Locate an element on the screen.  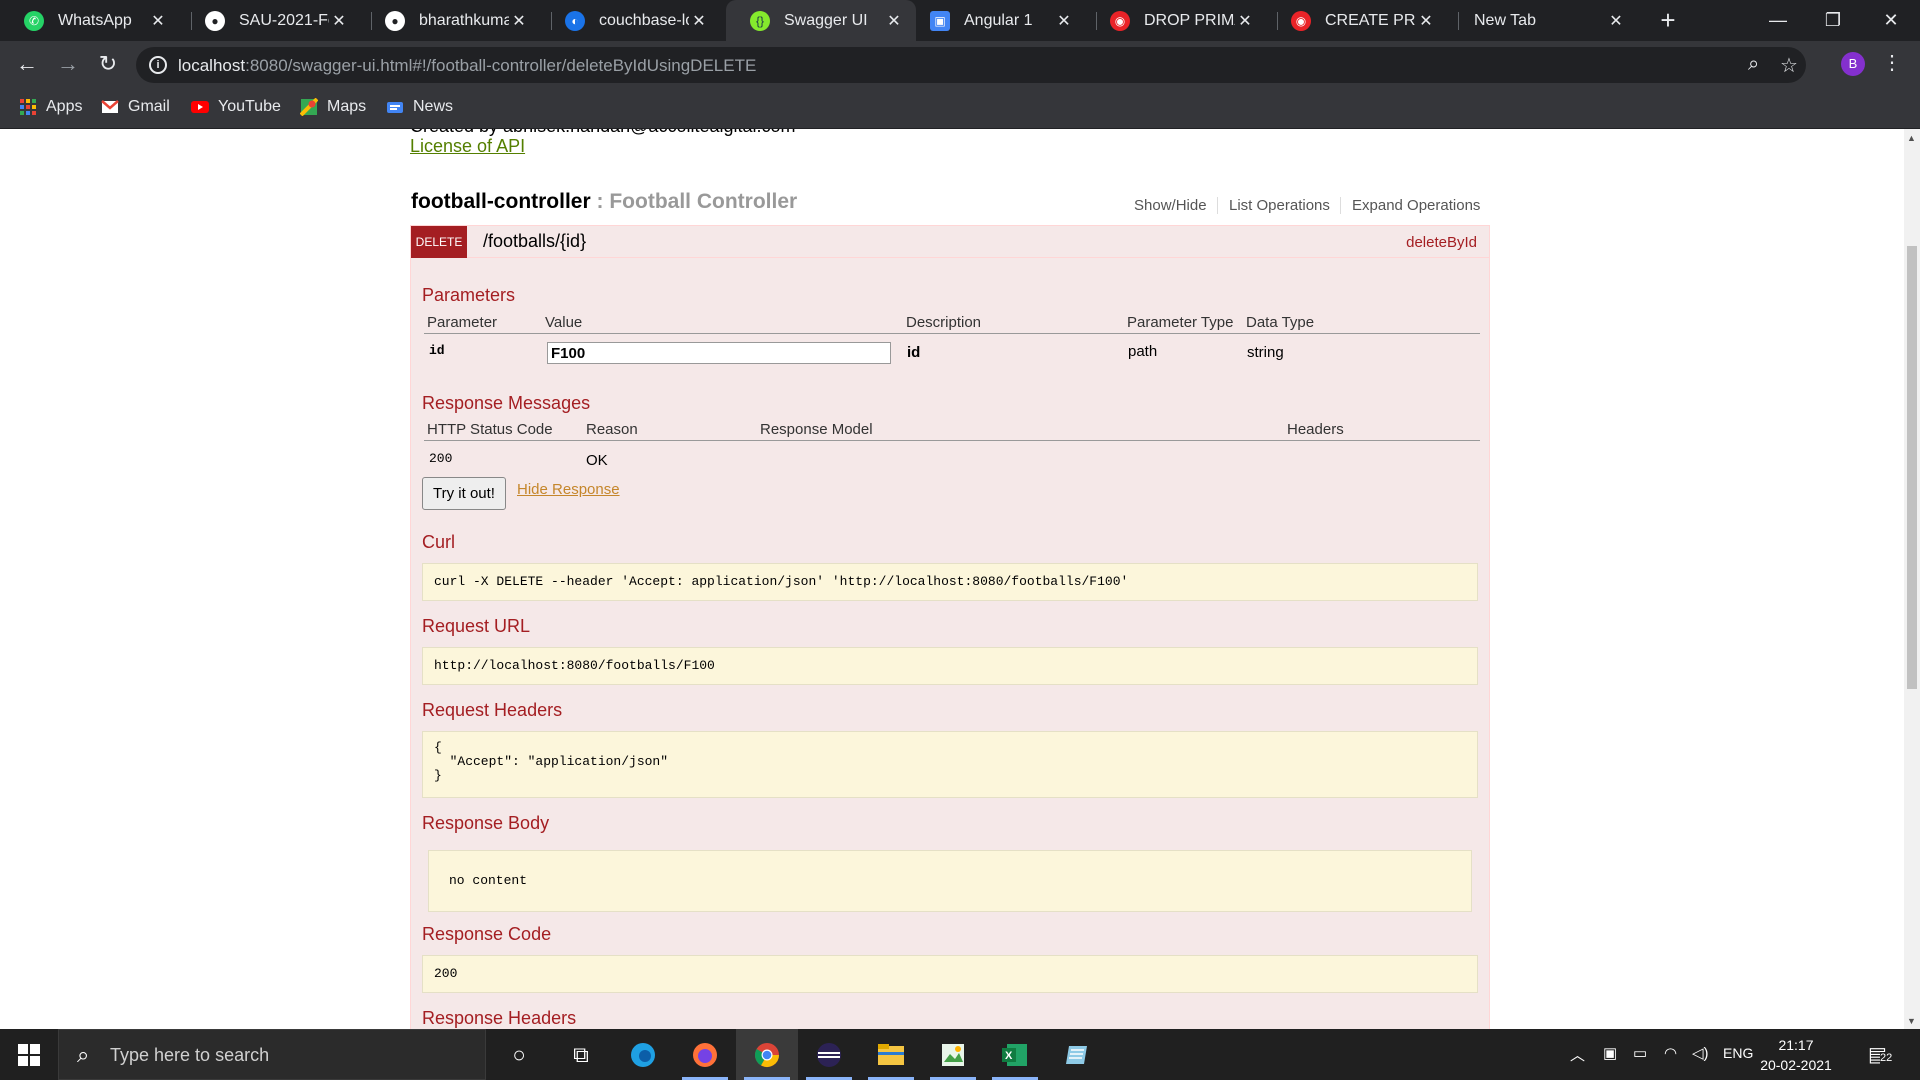
zoom-icon: ⌕ is located at coordinates (1753, 64).